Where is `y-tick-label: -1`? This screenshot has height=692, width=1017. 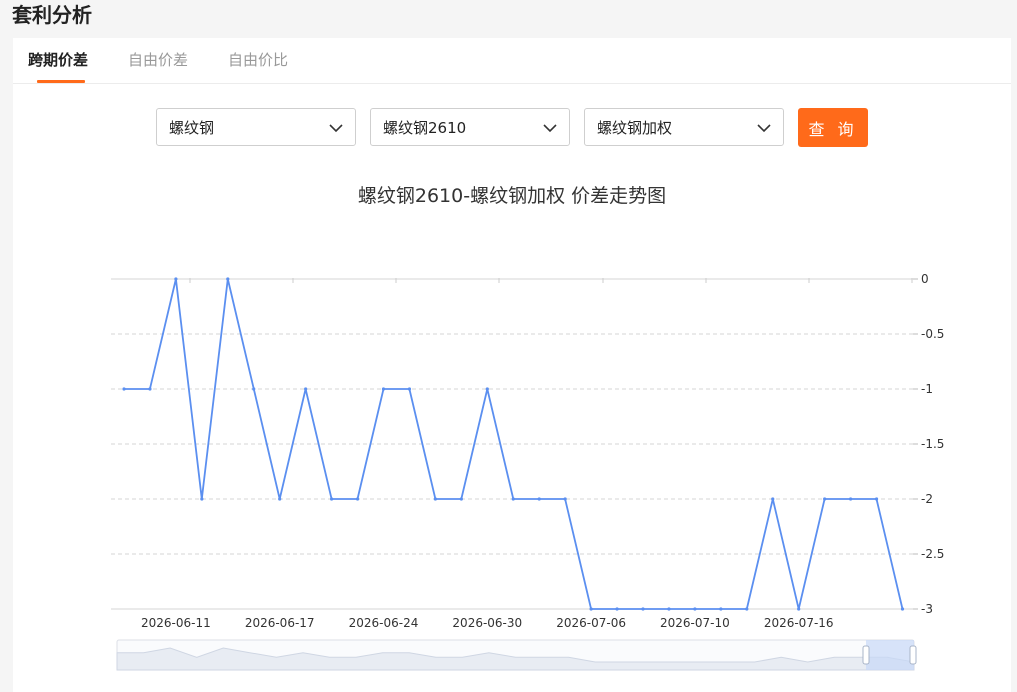
y-tick-label: -1 is located at coordinates (927, 389).